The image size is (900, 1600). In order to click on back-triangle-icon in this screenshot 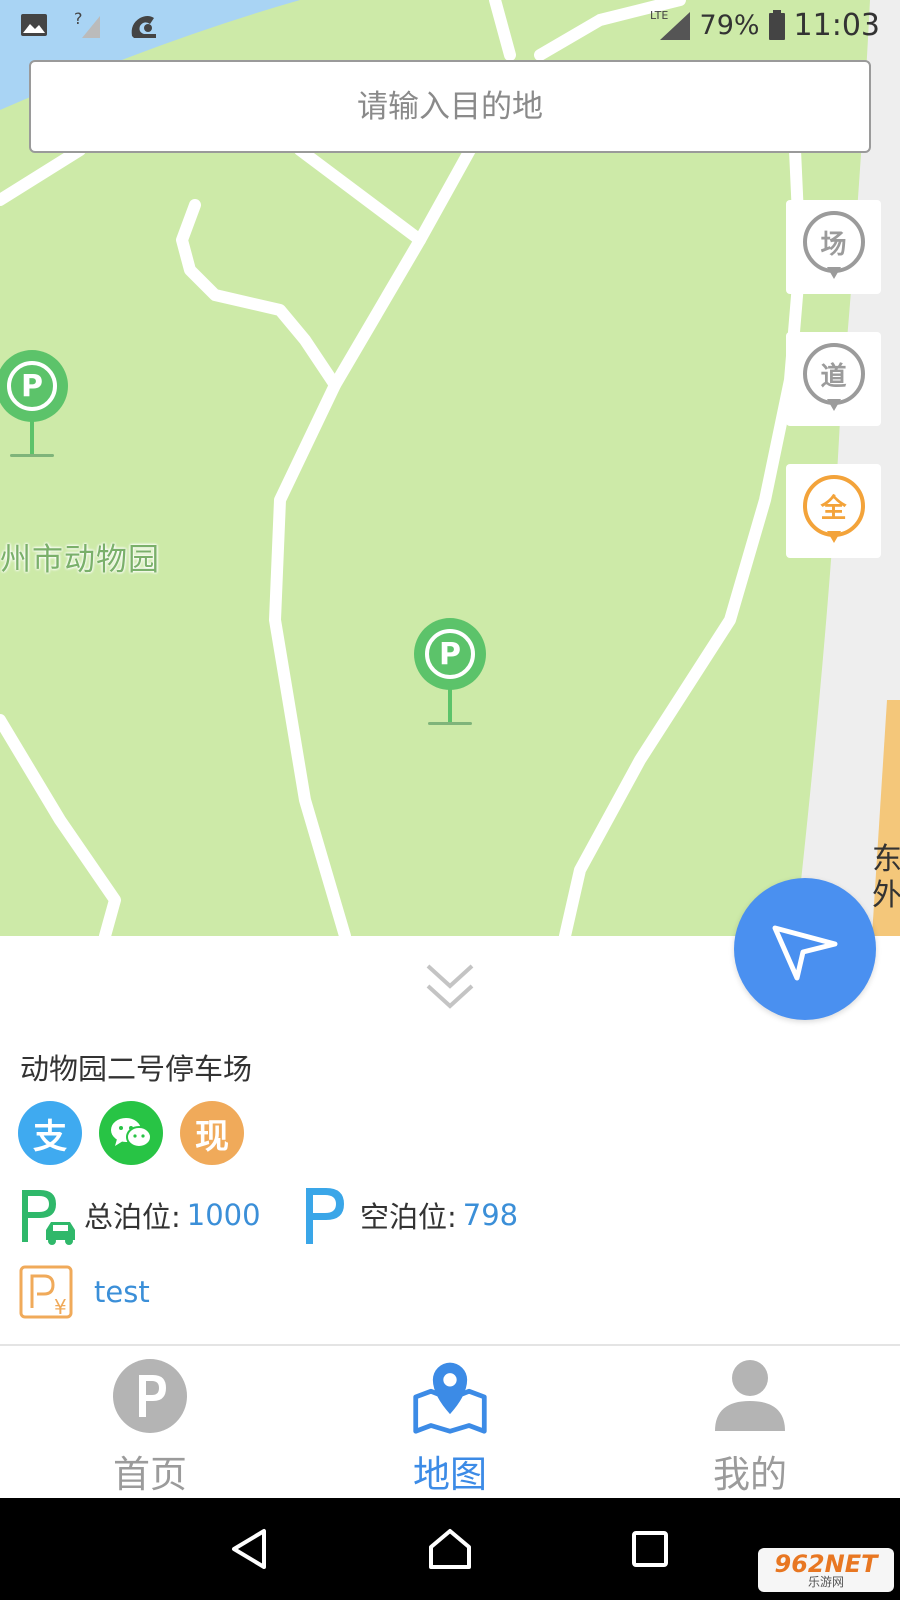, I will do `click(249, 1549)`.